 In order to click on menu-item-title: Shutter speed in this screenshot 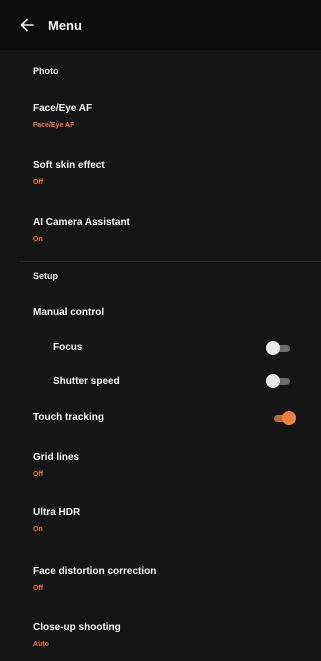, I will do `click(86, 381)`.